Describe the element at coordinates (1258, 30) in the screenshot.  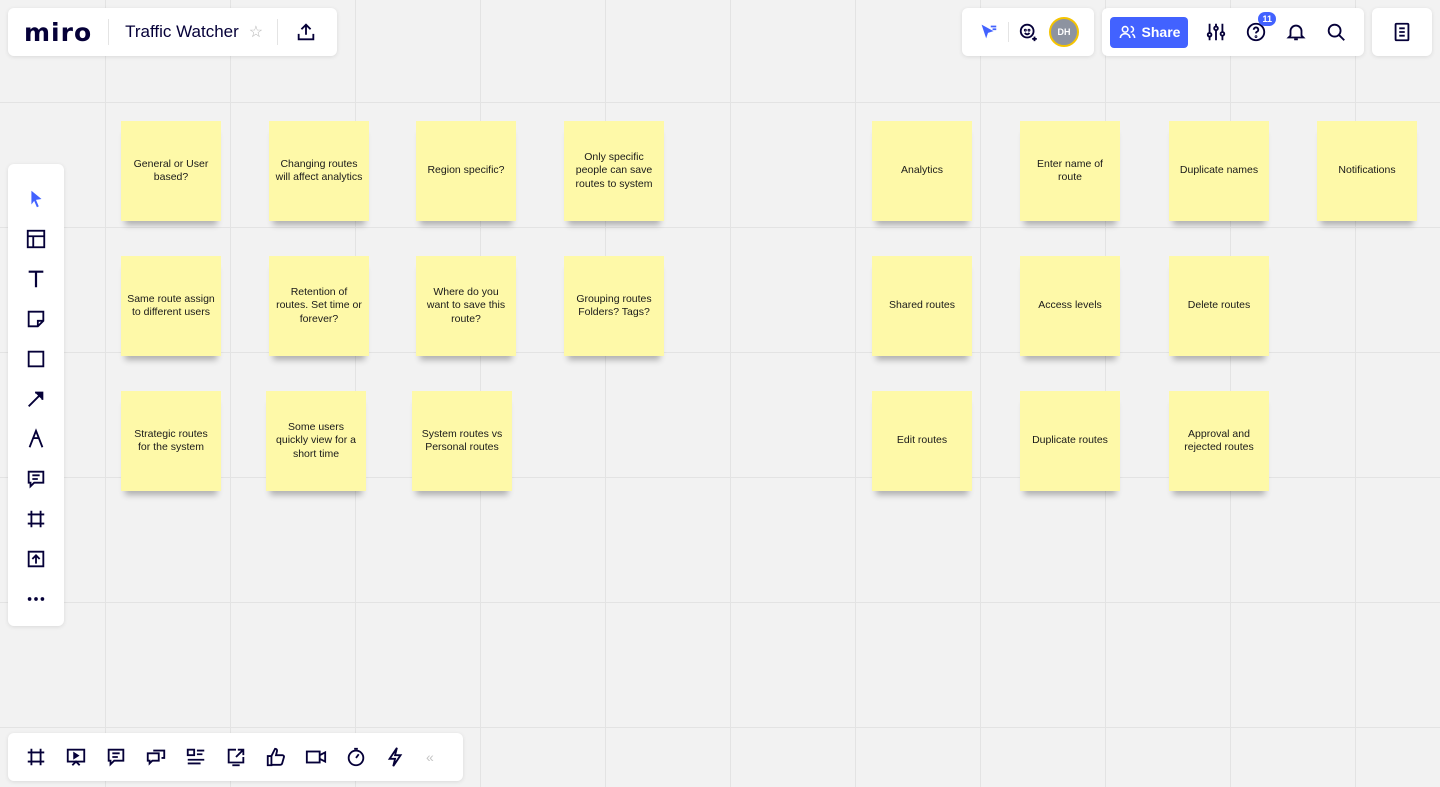
I see `help-icon: 11` at that location.